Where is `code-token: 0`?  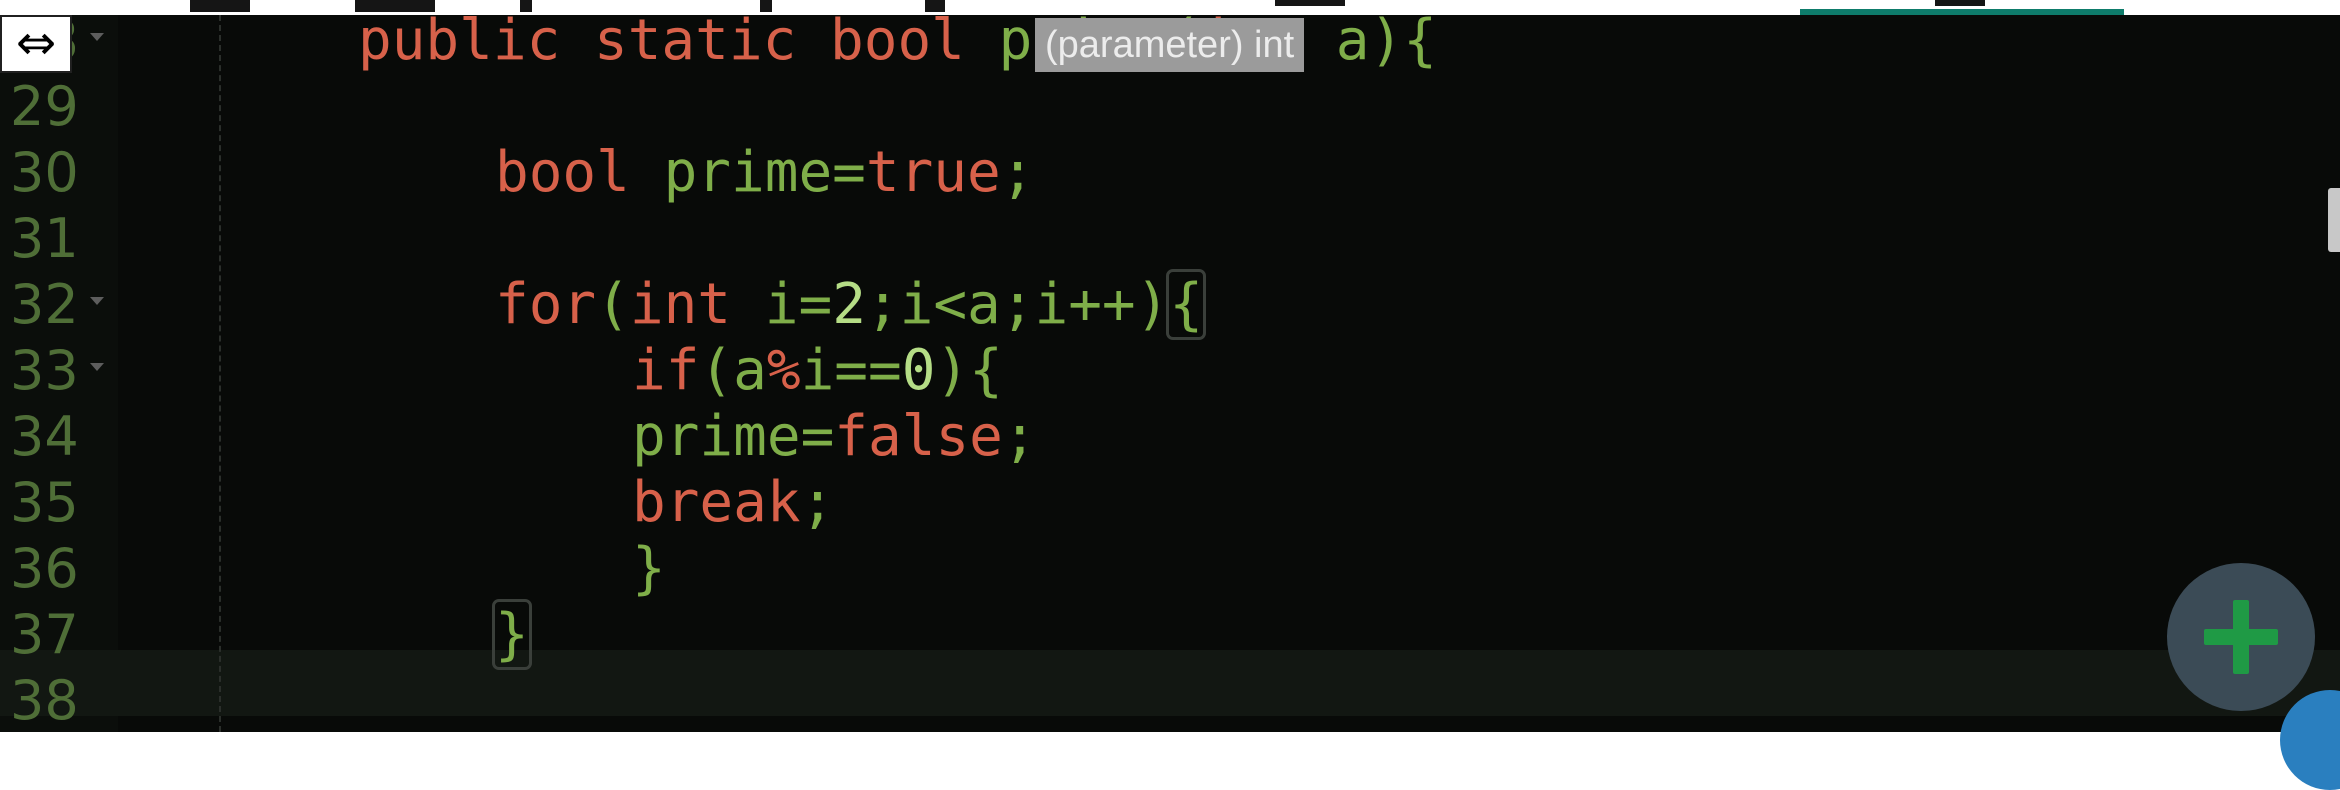 code-token: 0 is located at coordinates (918, 370).